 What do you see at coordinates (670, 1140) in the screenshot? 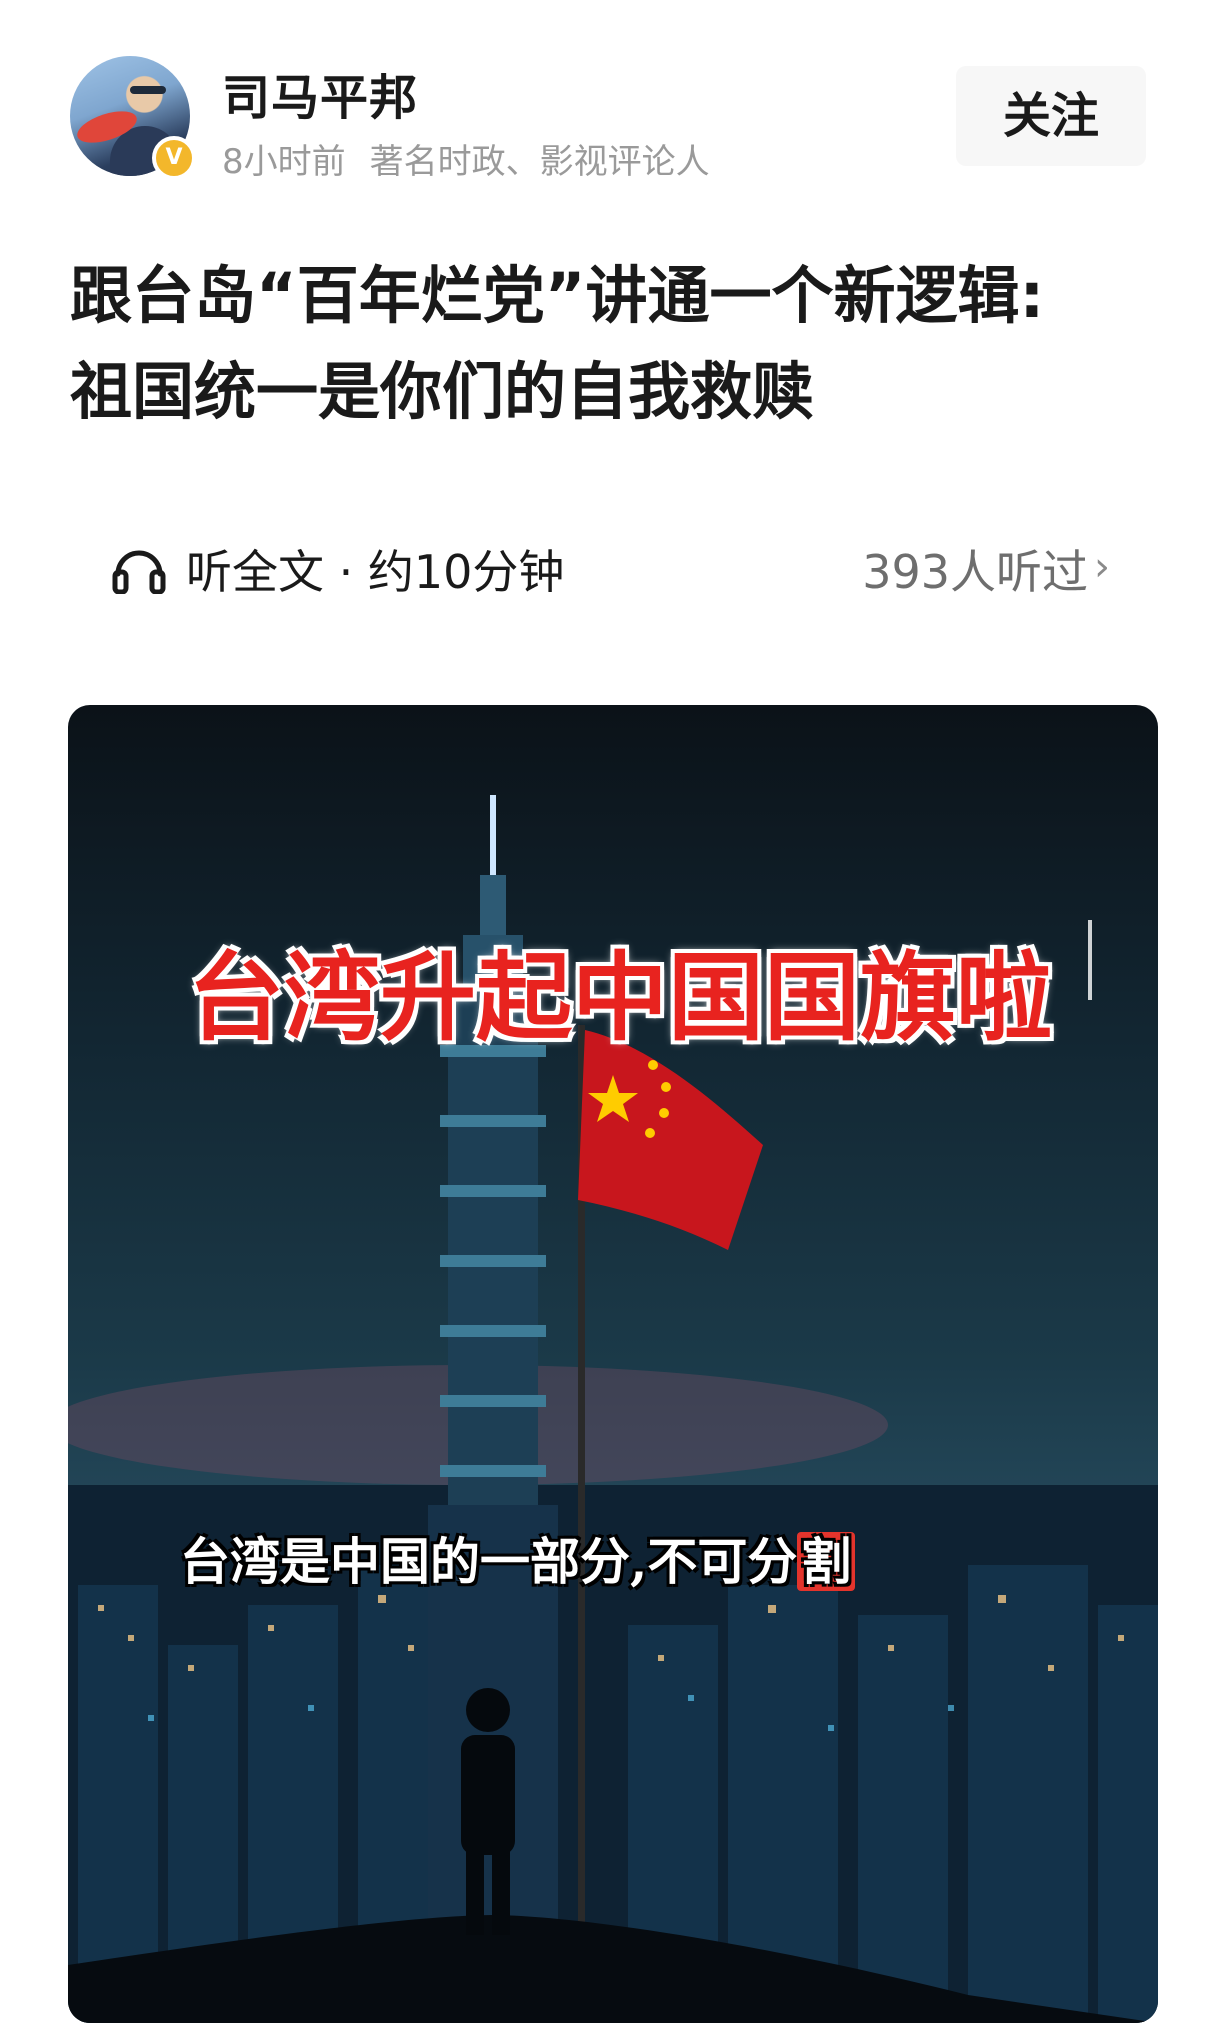
I see `china-flag` at bounding box center [670, 1140].